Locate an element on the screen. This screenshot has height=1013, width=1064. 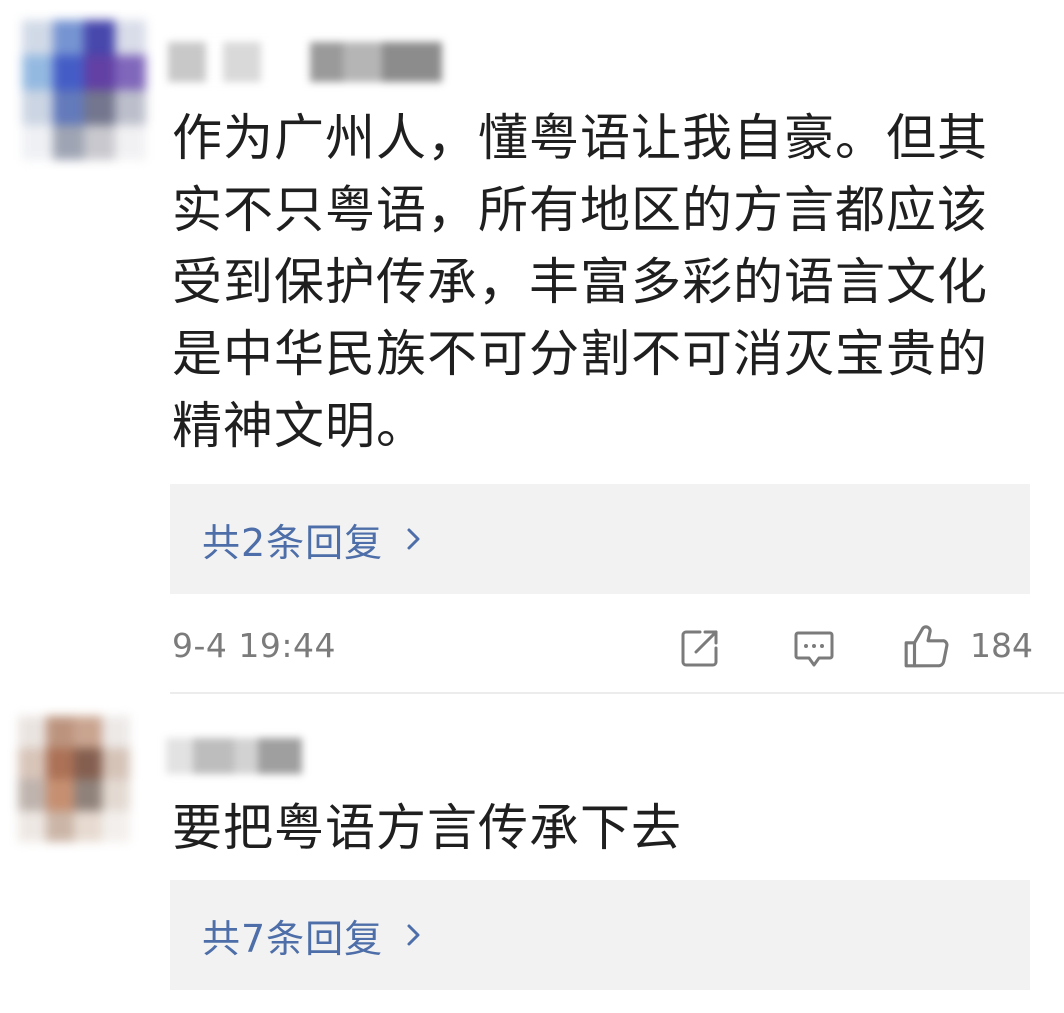
replies-label: 共7条回复 is located at coordinates (293, 938).